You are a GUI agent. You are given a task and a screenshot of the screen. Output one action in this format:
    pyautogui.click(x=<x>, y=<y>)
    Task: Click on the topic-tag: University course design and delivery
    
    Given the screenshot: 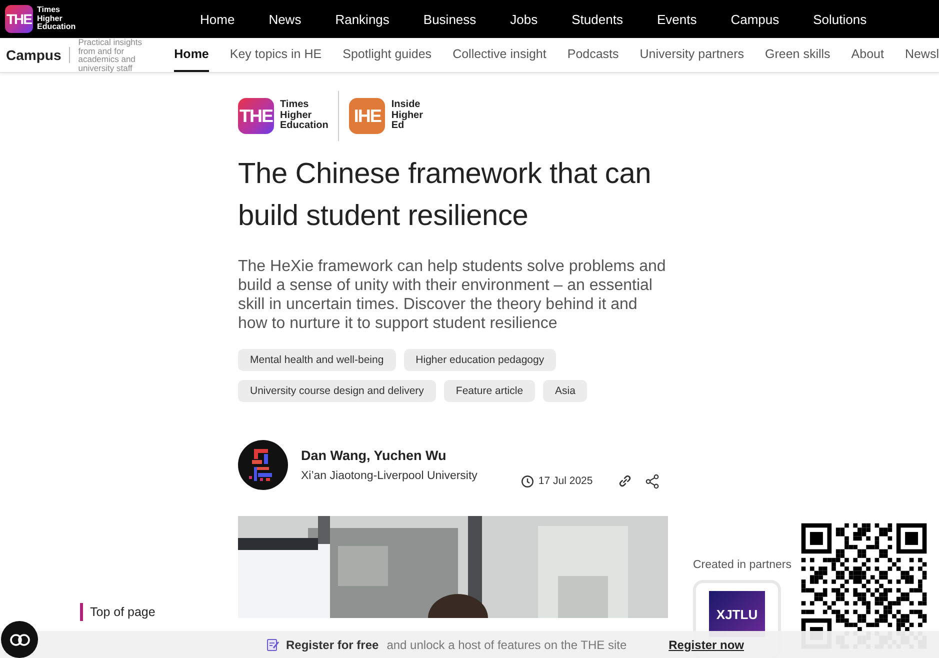 What is the action you would take?
    pyautogui.click(x=337, y=391)
    